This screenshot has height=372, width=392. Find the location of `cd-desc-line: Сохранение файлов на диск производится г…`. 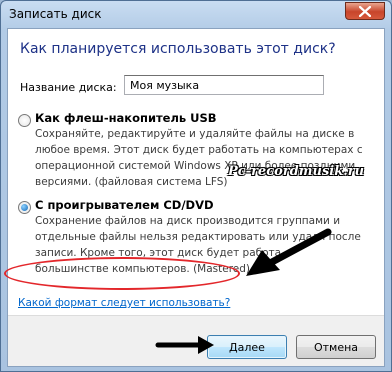

cd-desc-line: Сохранение файлов на диск производится г… is located at coordinates (188, 221).